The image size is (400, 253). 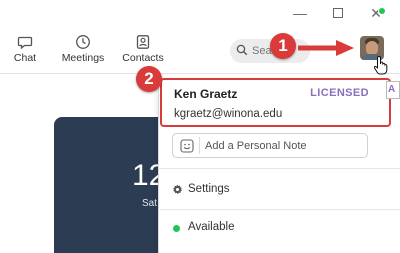 What do you see at coordinates (242, 50) in the screenshot?
I see `search-icon` at bounding box center [242, 50].